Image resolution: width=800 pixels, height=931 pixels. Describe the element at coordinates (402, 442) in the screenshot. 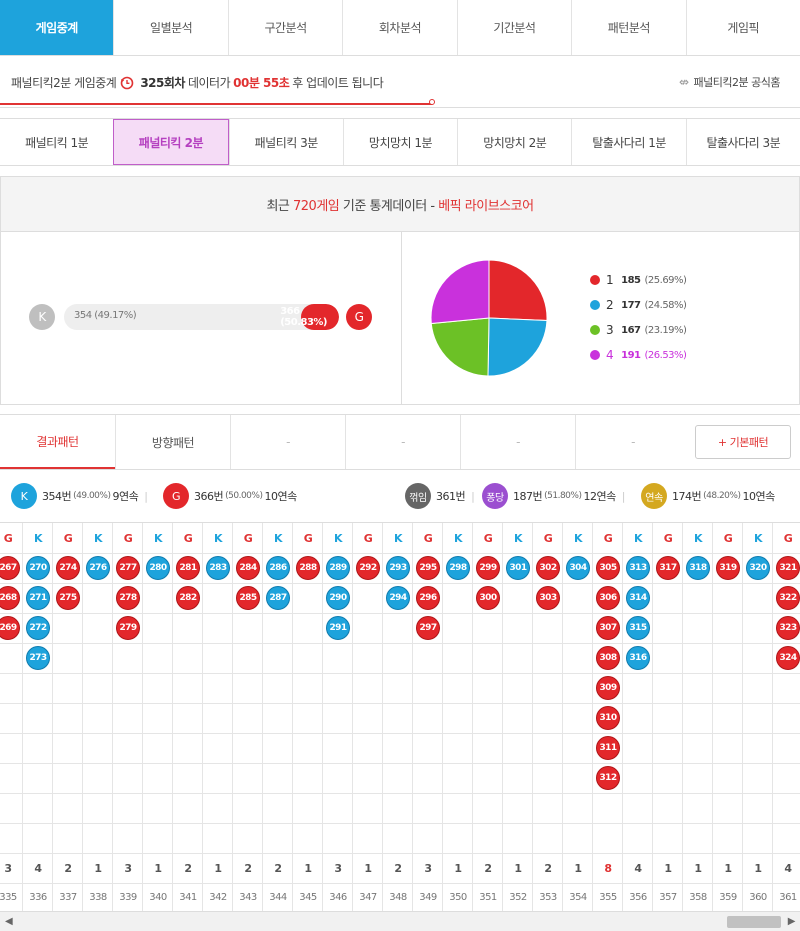

I see `pattern-tab-3: -` at that location.